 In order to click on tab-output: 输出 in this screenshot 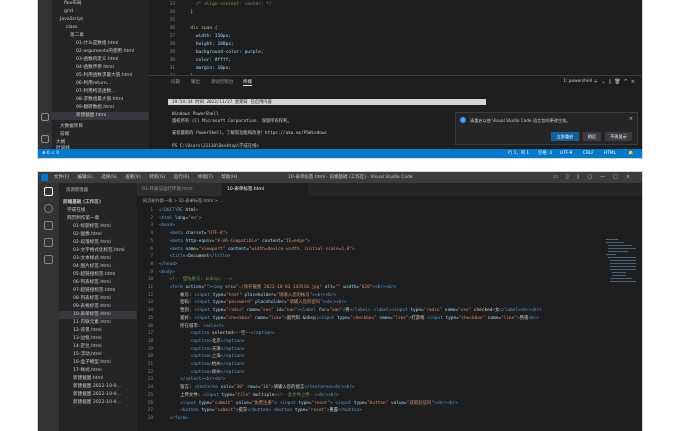, I will do `click(195, 82)`.